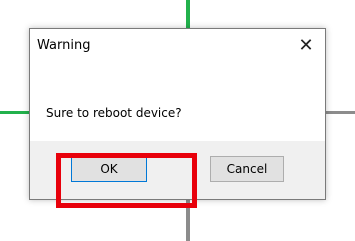 The width and height of the screenshot is (355, 241). I want to click on dialog-title: Warning, so click(64, 45).